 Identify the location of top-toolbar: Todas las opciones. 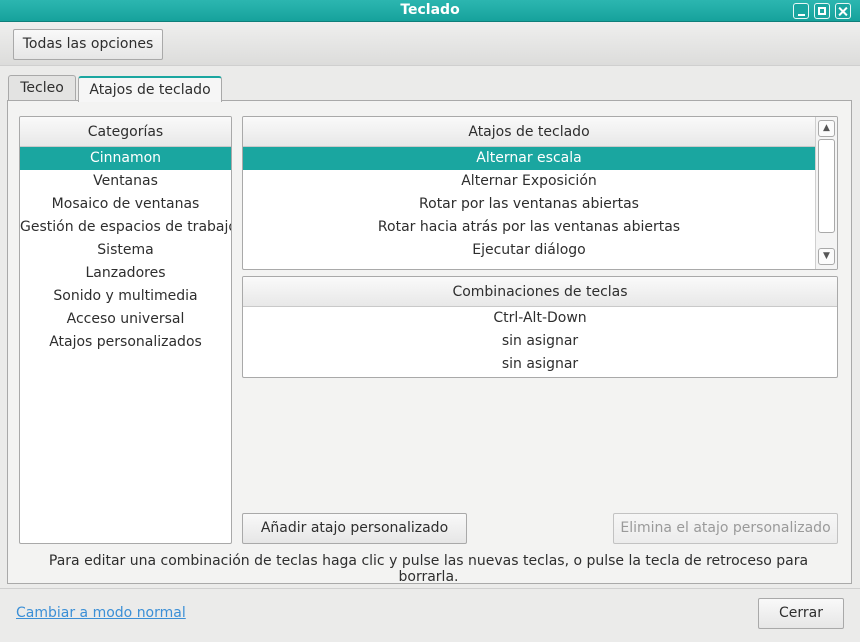
(430, 44).